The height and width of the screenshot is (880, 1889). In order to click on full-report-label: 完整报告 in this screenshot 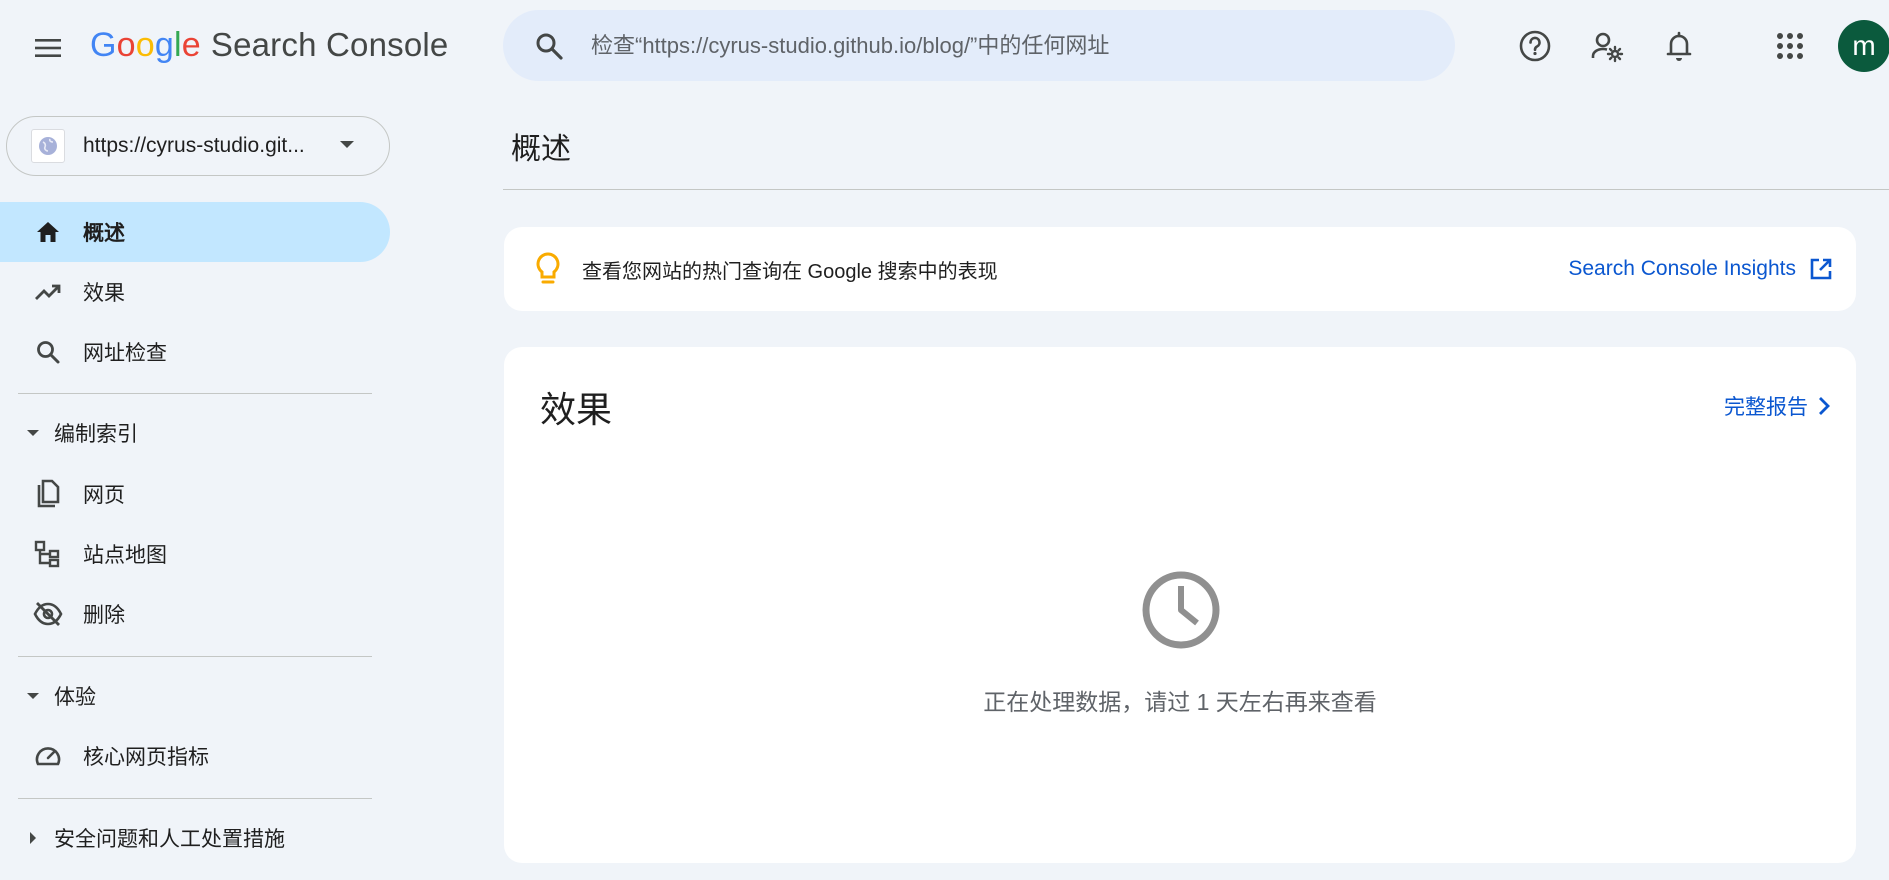, I will do `click(1766, 407)`.